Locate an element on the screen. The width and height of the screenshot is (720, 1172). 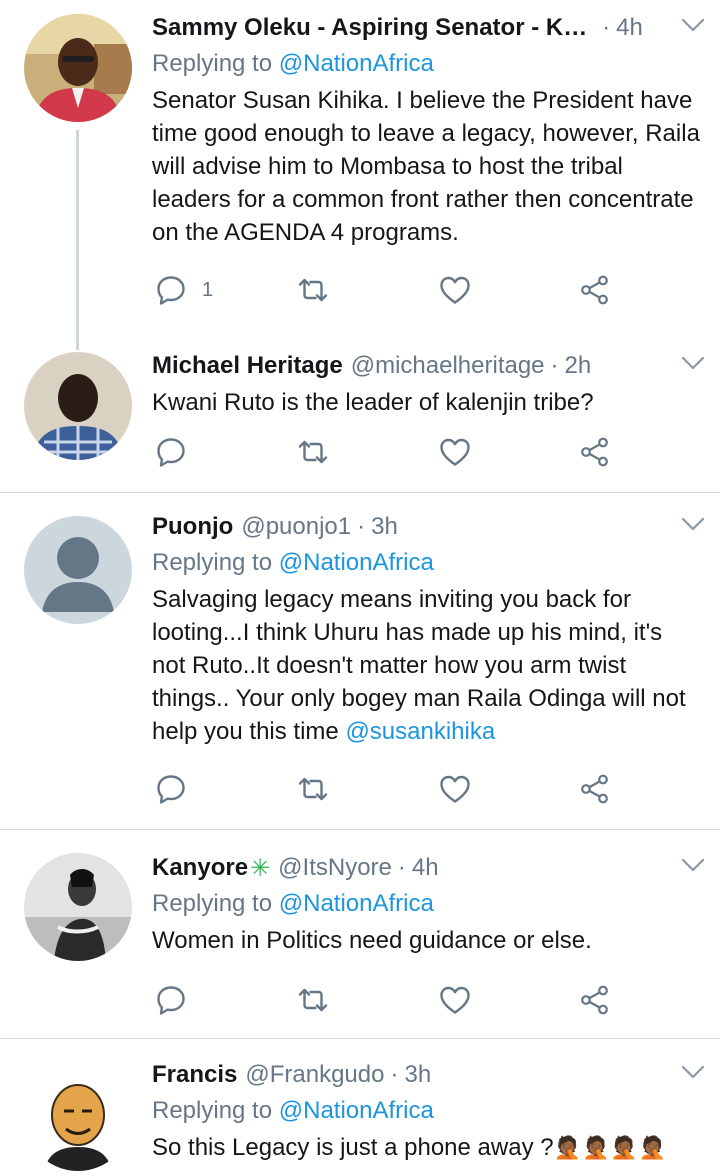
facepalm-emoji: 🤦🏾🤦🏾🤦🏾🤦🏾 is located at coordinates (610, 1147).